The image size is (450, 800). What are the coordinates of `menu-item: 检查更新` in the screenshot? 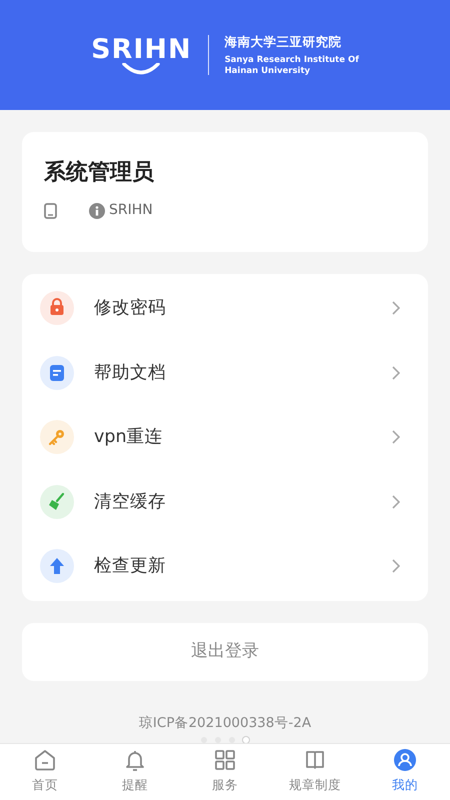 It's located at (225, 566).